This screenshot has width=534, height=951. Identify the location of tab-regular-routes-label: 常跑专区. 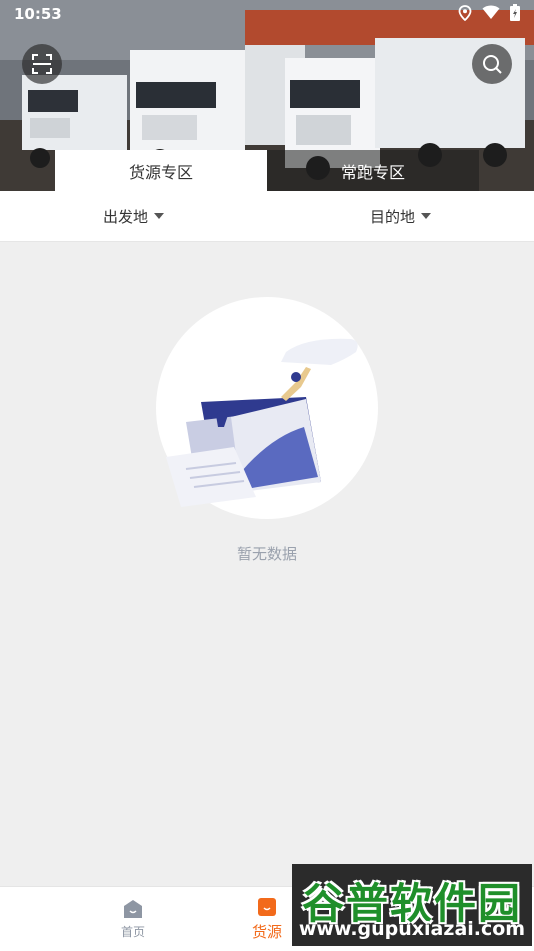
(372, 172).